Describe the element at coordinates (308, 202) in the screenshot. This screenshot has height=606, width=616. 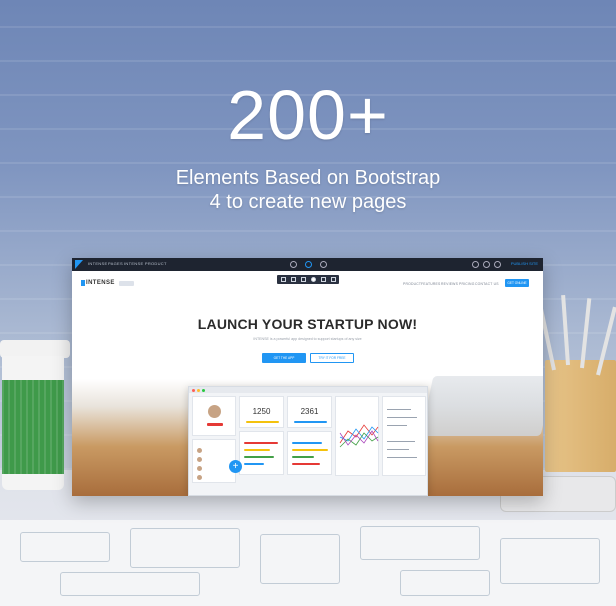
I see `subtitle-line-2: 4 to create new pages` at that location.